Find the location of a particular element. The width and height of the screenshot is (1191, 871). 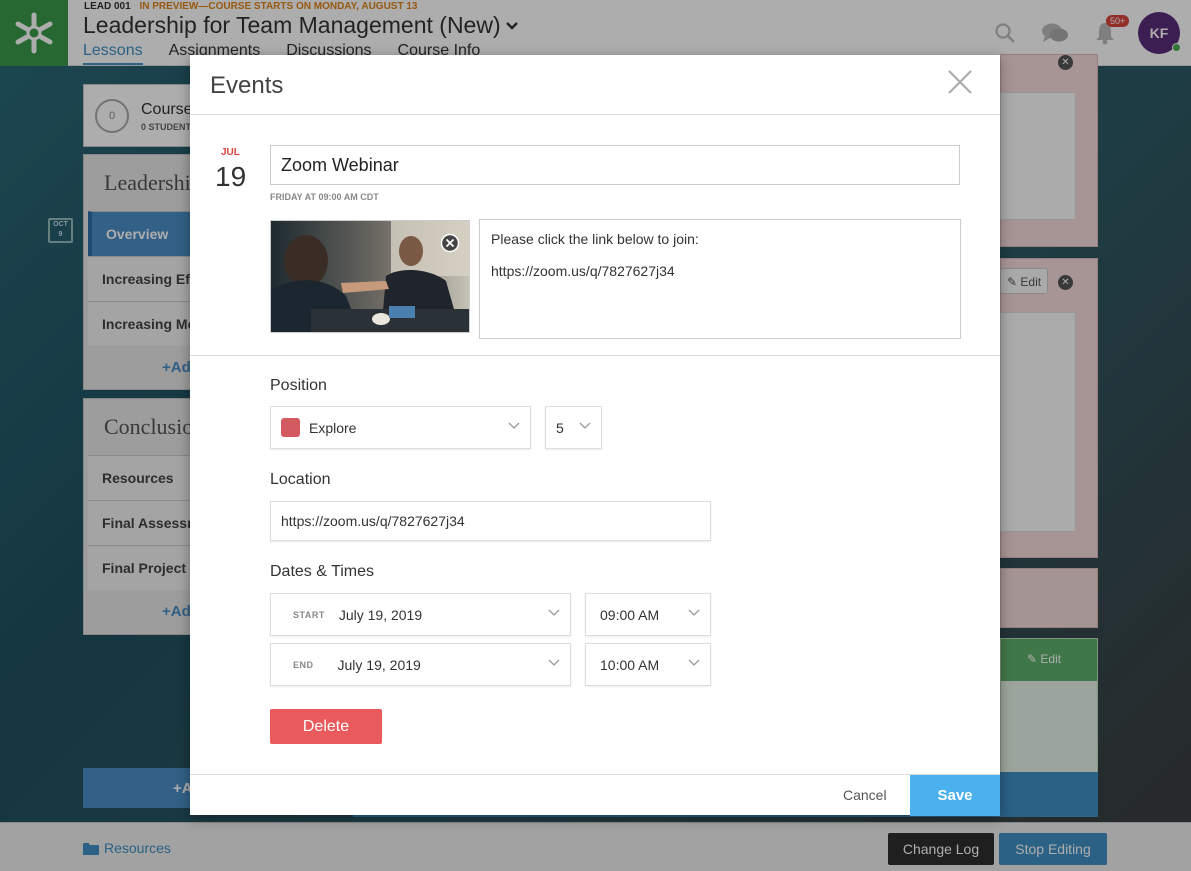

end-tag: END is located at coordinates (303, 664).